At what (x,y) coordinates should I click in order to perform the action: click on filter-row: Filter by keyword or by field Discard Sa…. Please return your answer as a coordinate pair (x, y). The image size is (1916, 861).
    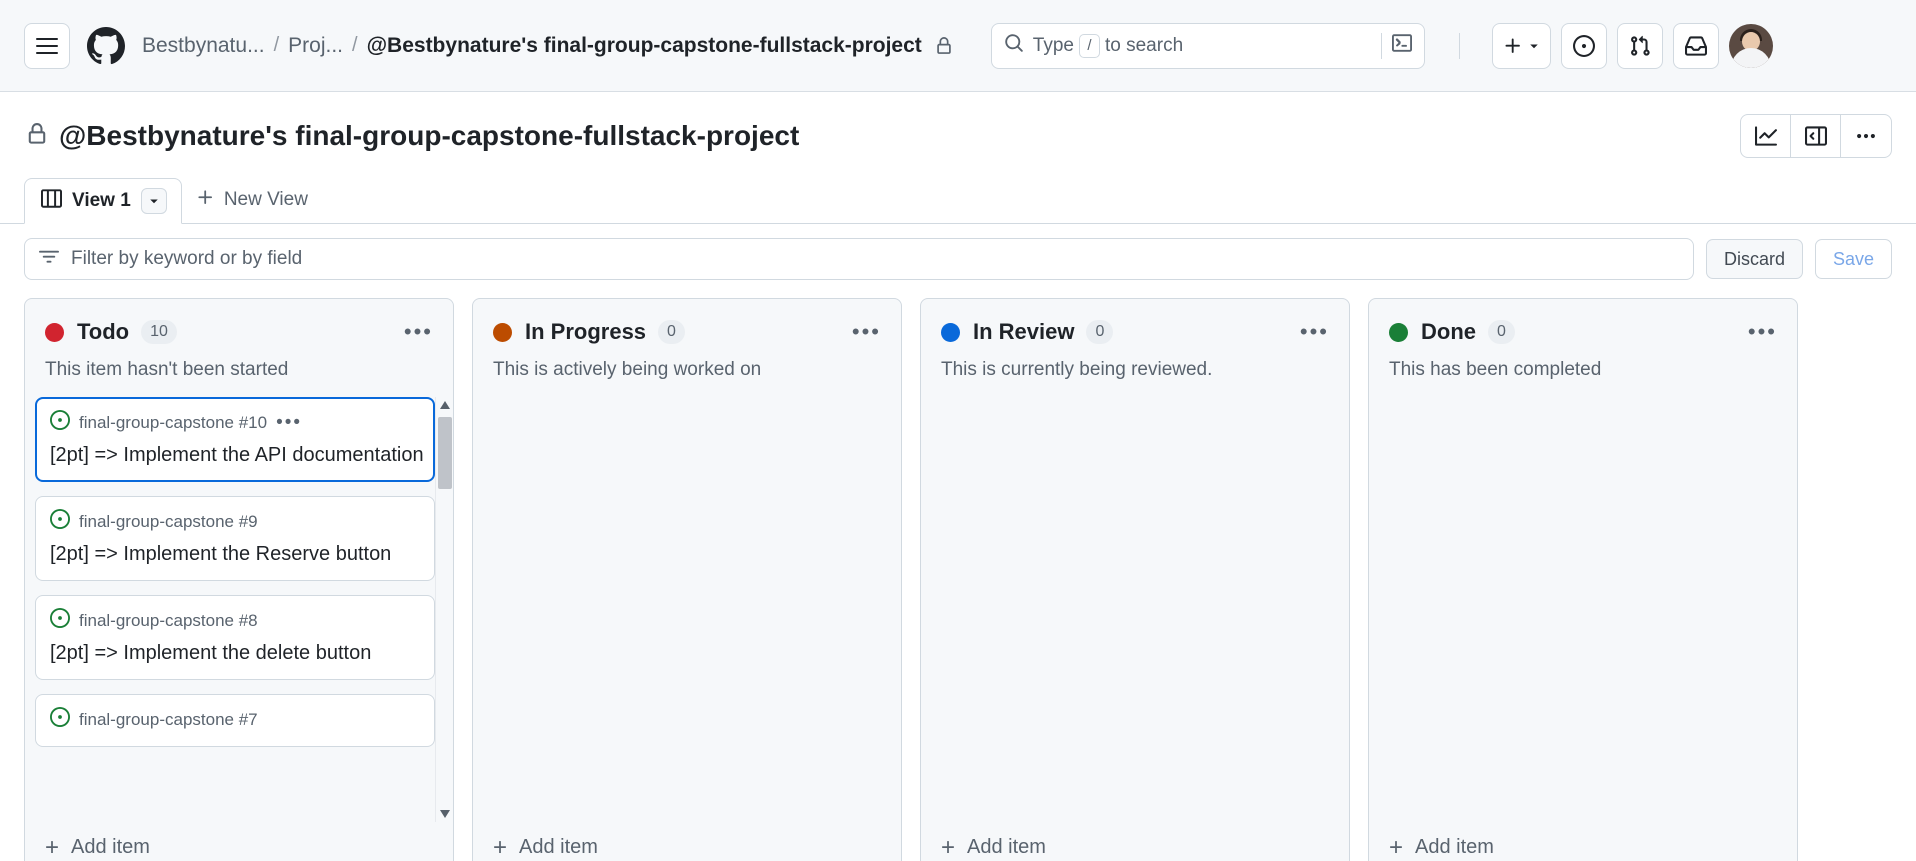
    Looking at the image, I should click on (958, 258).